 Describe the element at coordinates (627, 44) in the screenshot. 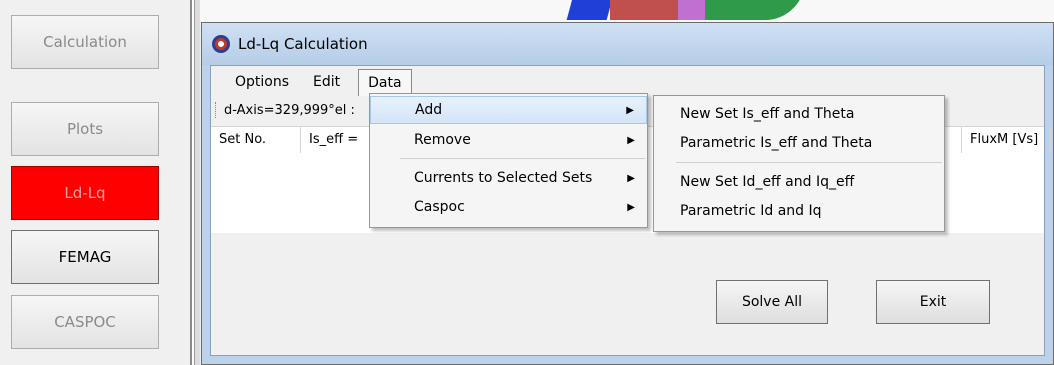

I see `window-titlebar: Ld-Lq Calculation` at that location.